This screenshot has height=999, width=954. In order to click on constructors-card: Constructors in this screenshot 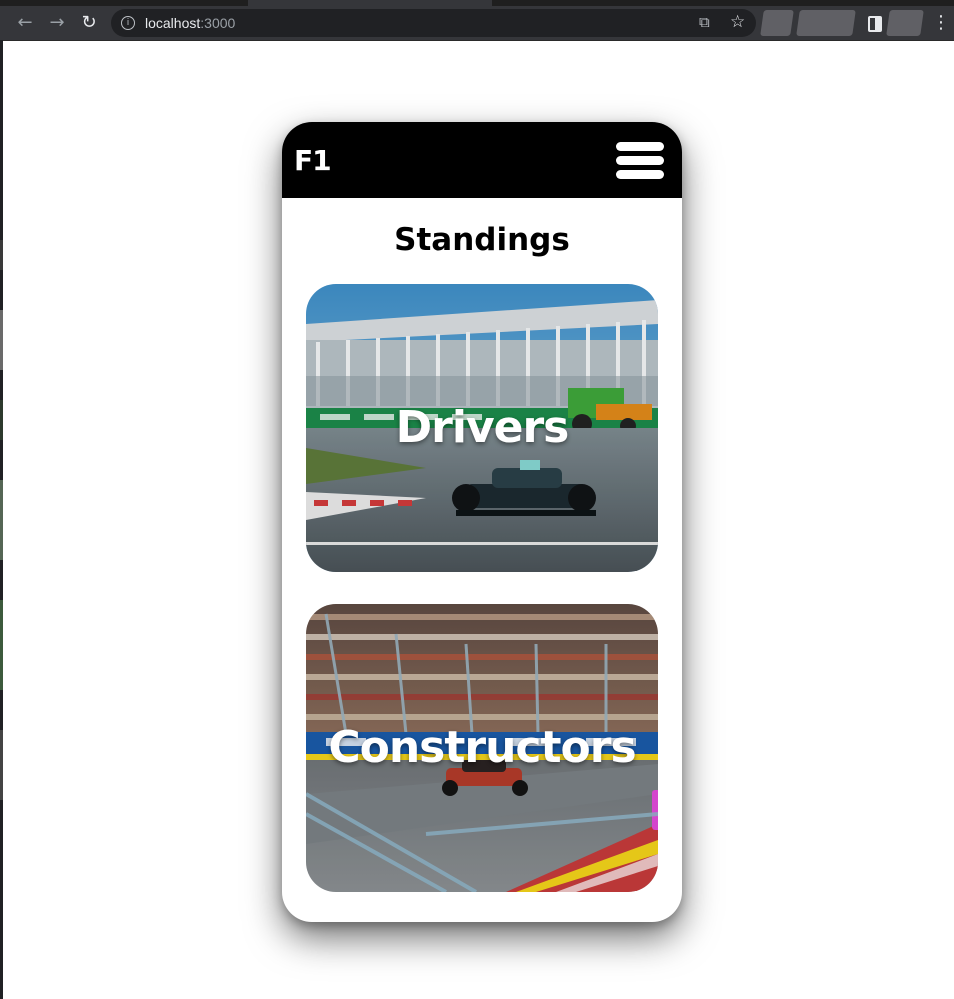, I will do `click(482, 748)`.